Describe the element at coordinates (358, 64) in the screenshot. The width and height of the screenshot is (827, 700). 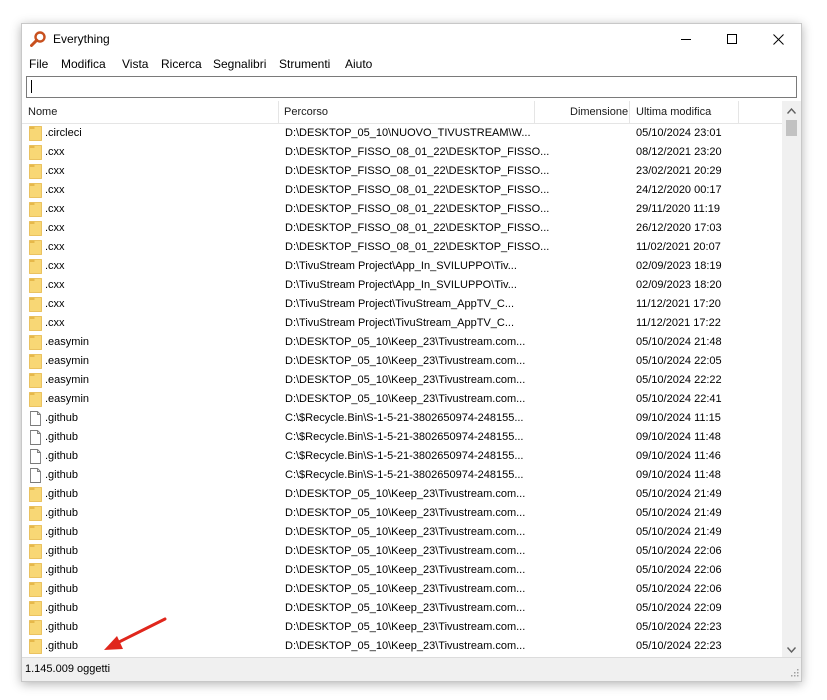
I see `menu-aiuto: Aiuto` at that location.